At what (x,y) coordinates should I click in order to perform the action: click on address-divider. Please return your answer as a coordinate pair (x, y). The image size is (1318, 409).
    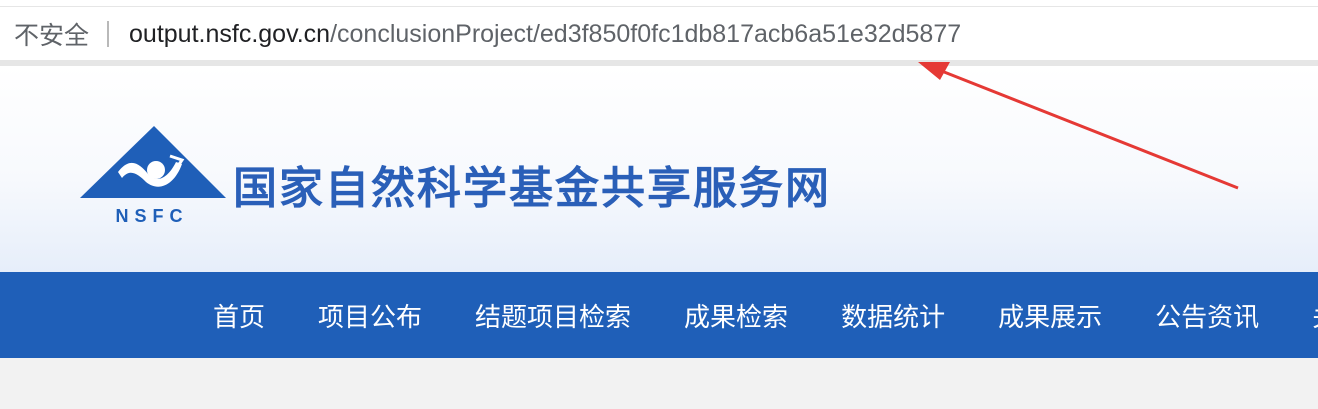
    Looking at the image, I should click on (108, 34).